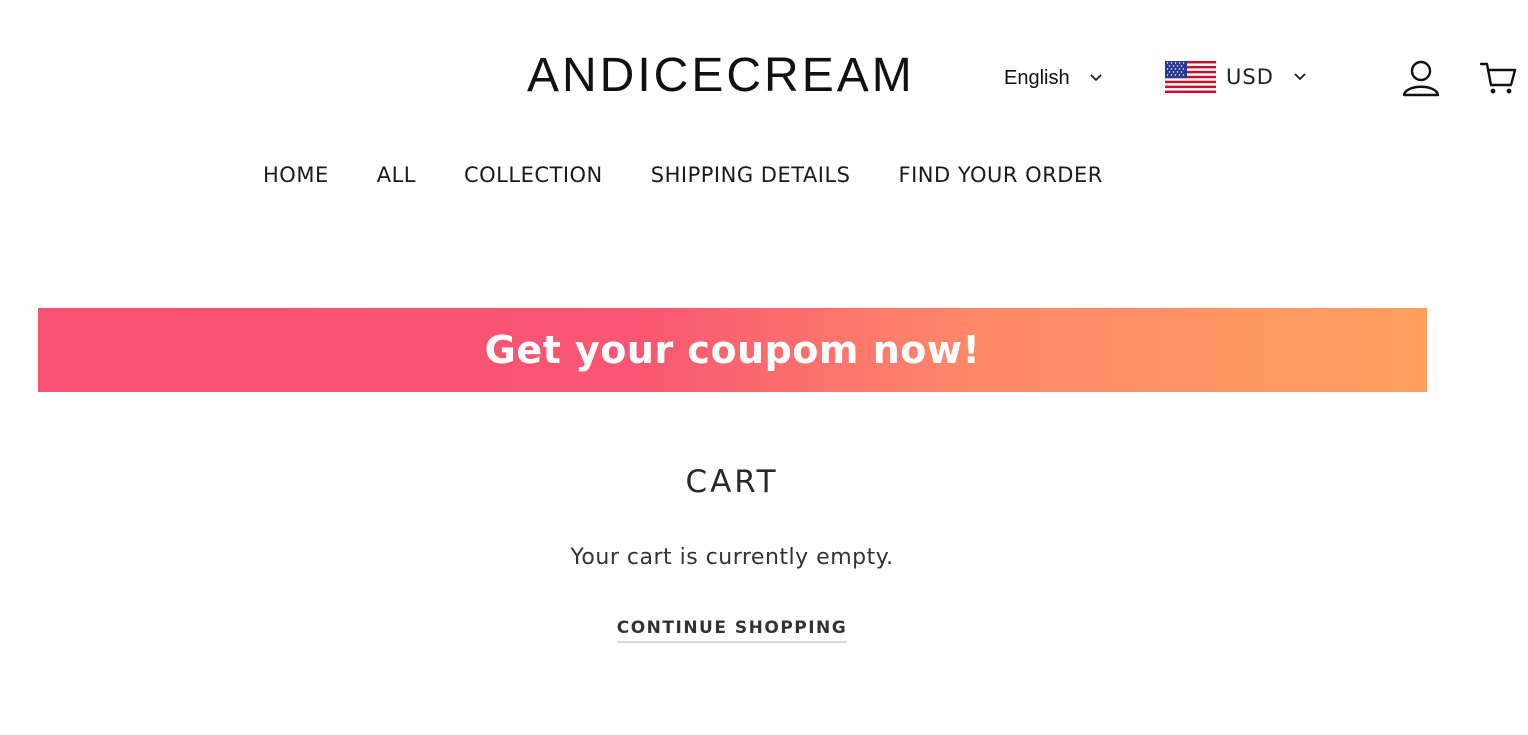 The image size is (1528, 735). Describe the element at coordinates (751, 175) in the screenshot. I see `nav-item-shipping-details: SHIPPING DETAILS` at that location.